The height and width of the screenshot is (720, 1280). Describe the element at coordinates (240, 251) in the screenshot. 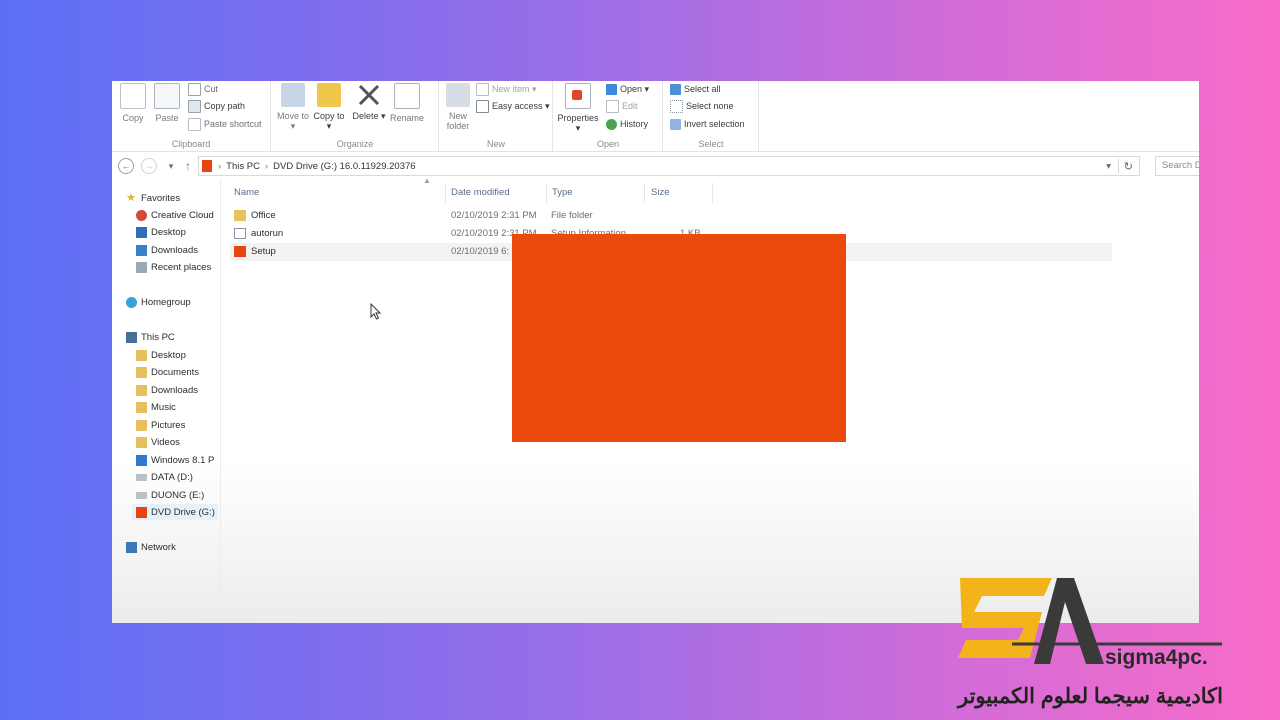

I see `office-setup-icon` at that location.